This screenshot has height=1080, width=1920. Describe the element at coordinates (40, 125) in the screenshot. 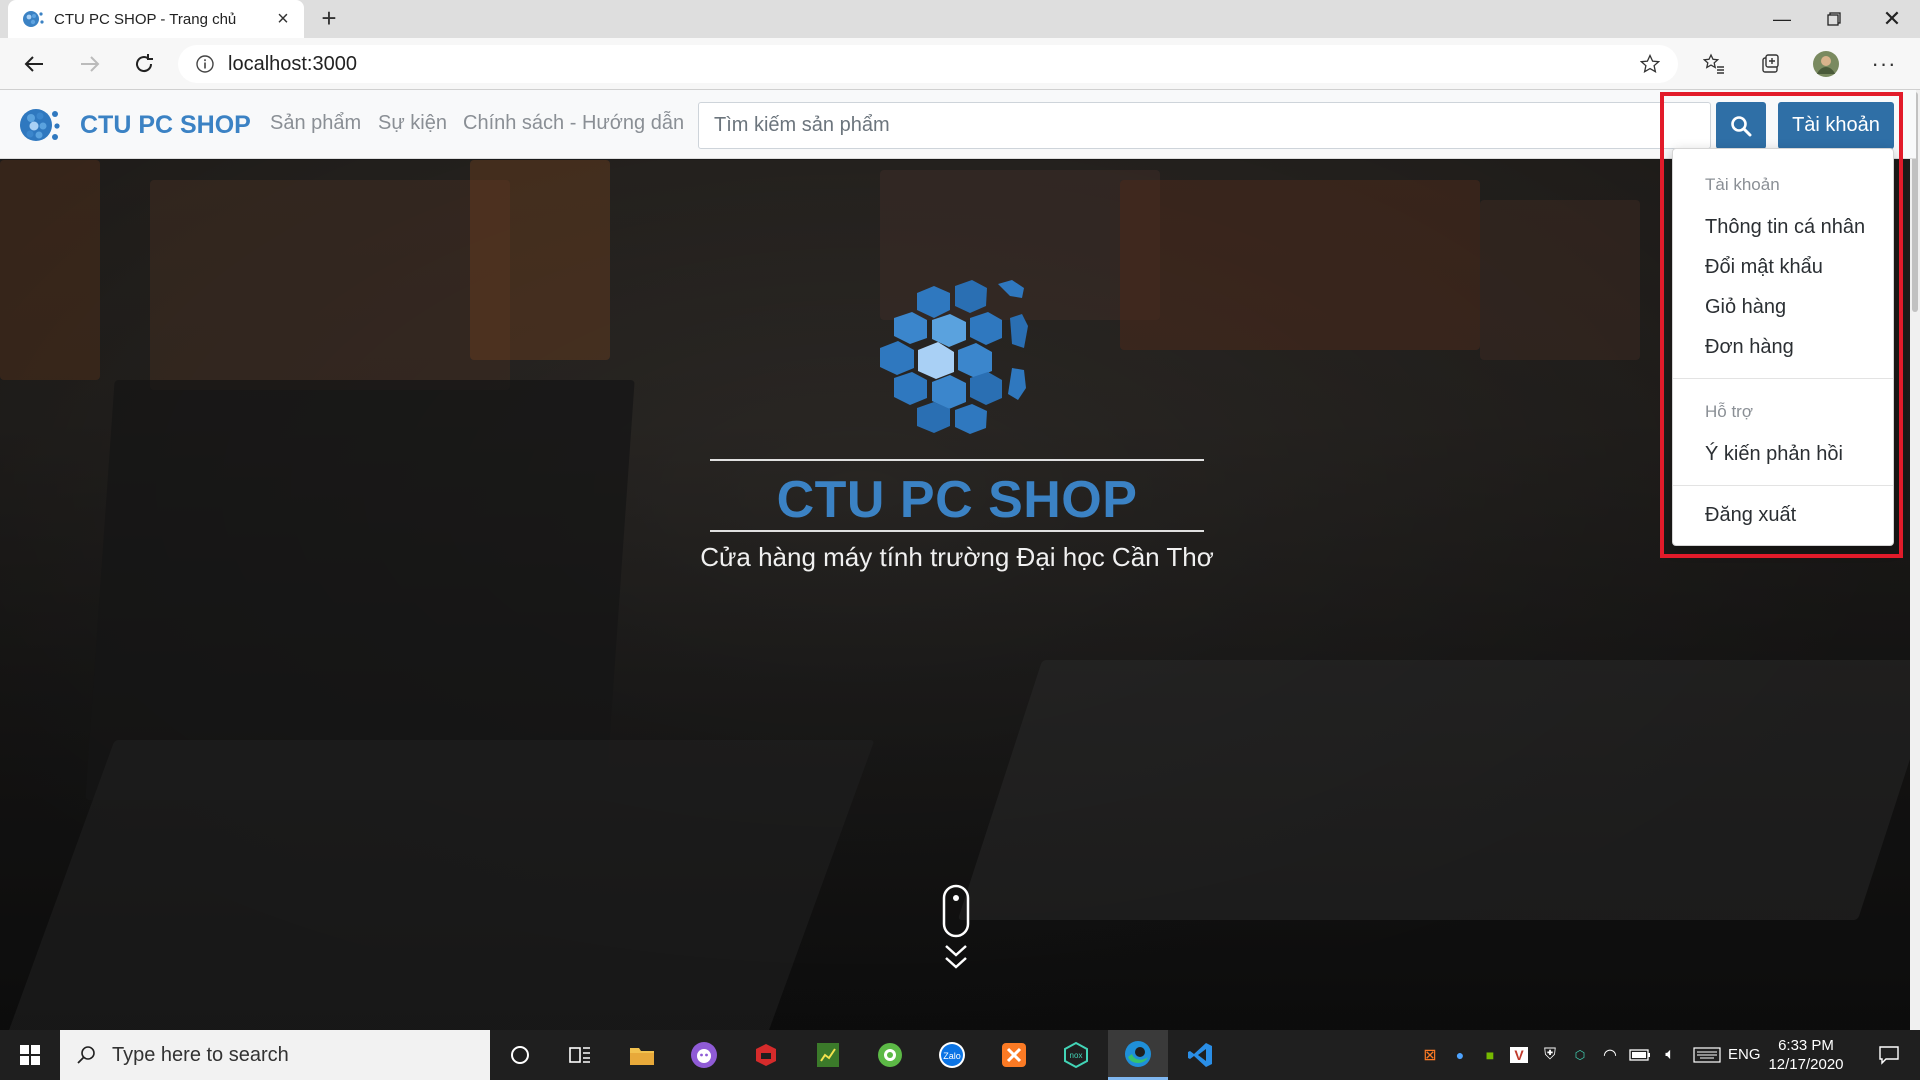

I see `brand-logo-icon` at that location.